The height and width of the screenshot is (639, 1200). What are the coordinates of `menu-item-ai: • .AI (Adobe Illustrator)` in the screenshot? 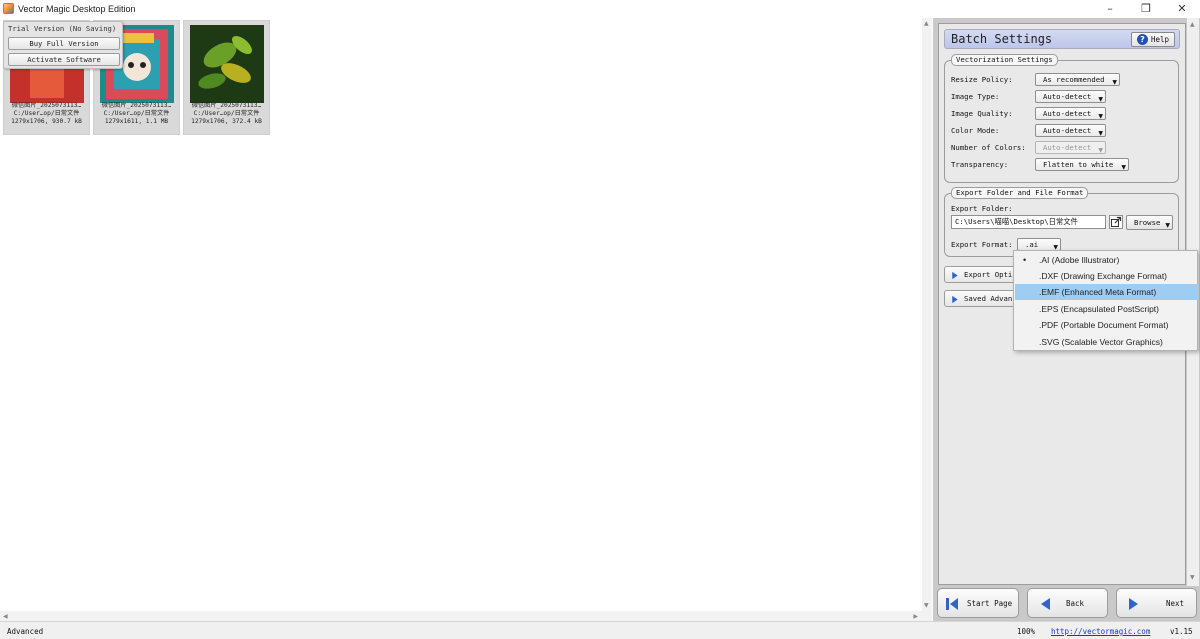 It's located at (1106, 260).